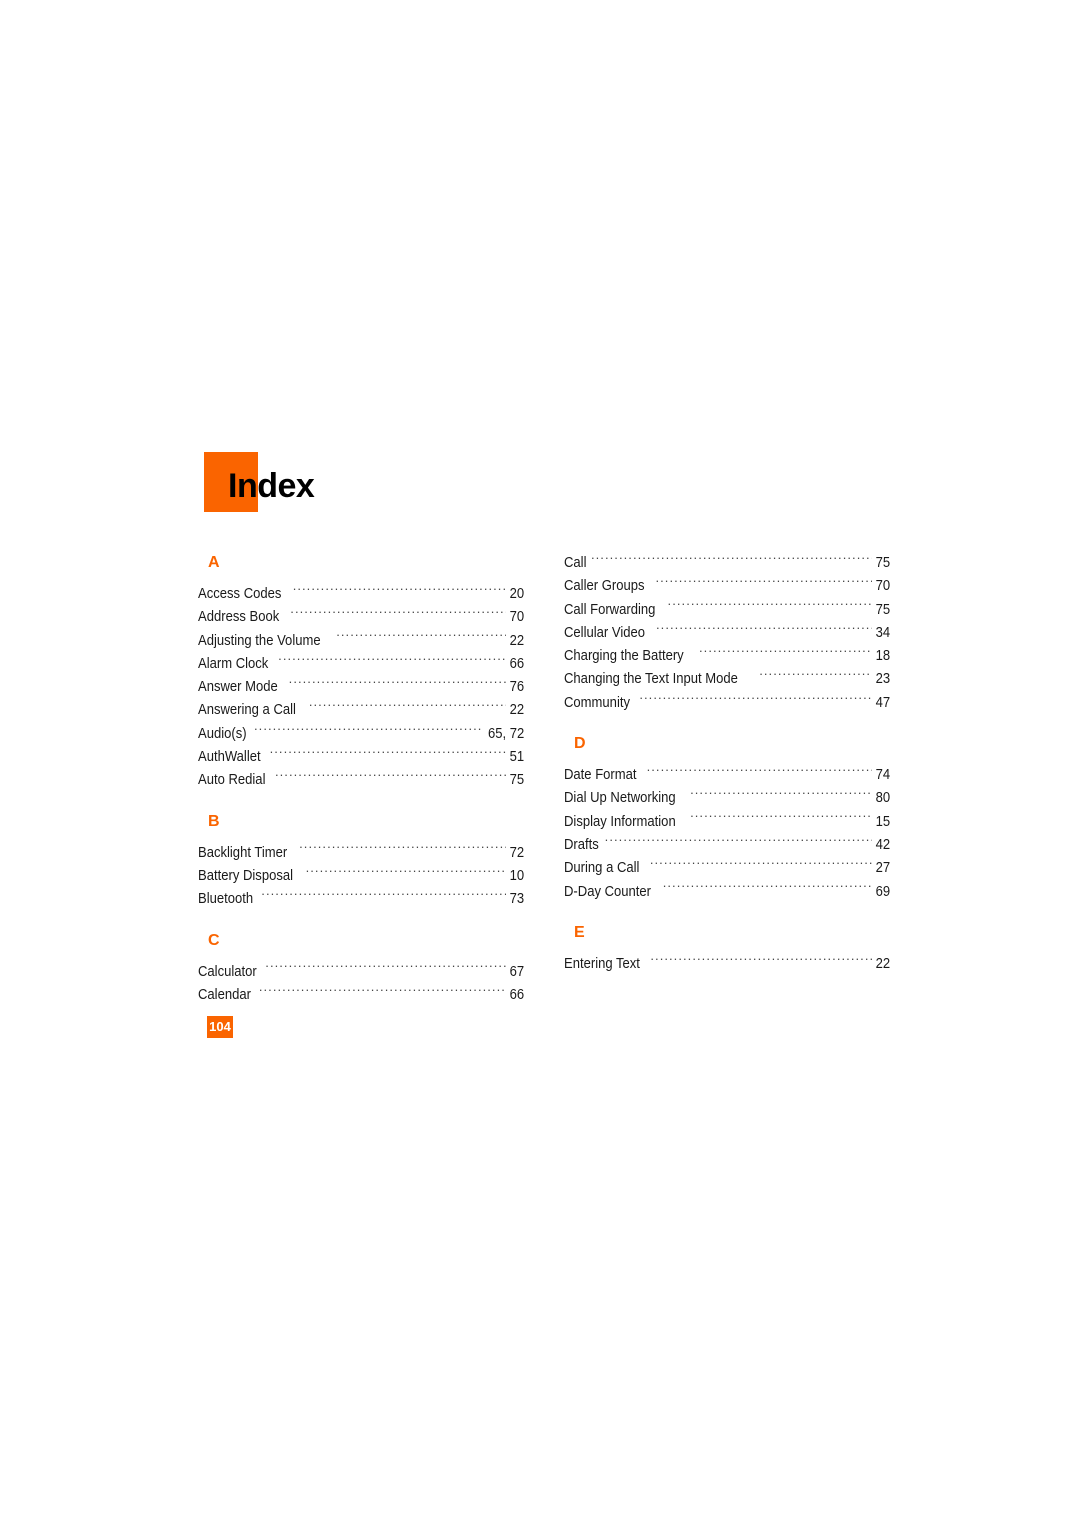 The width and height of the screenshot is (1080, 1527). Describe the element at coordinates (651, 679) in the screenshot. I see `index-entry-label: Changing the Text Input Mode` at that location.